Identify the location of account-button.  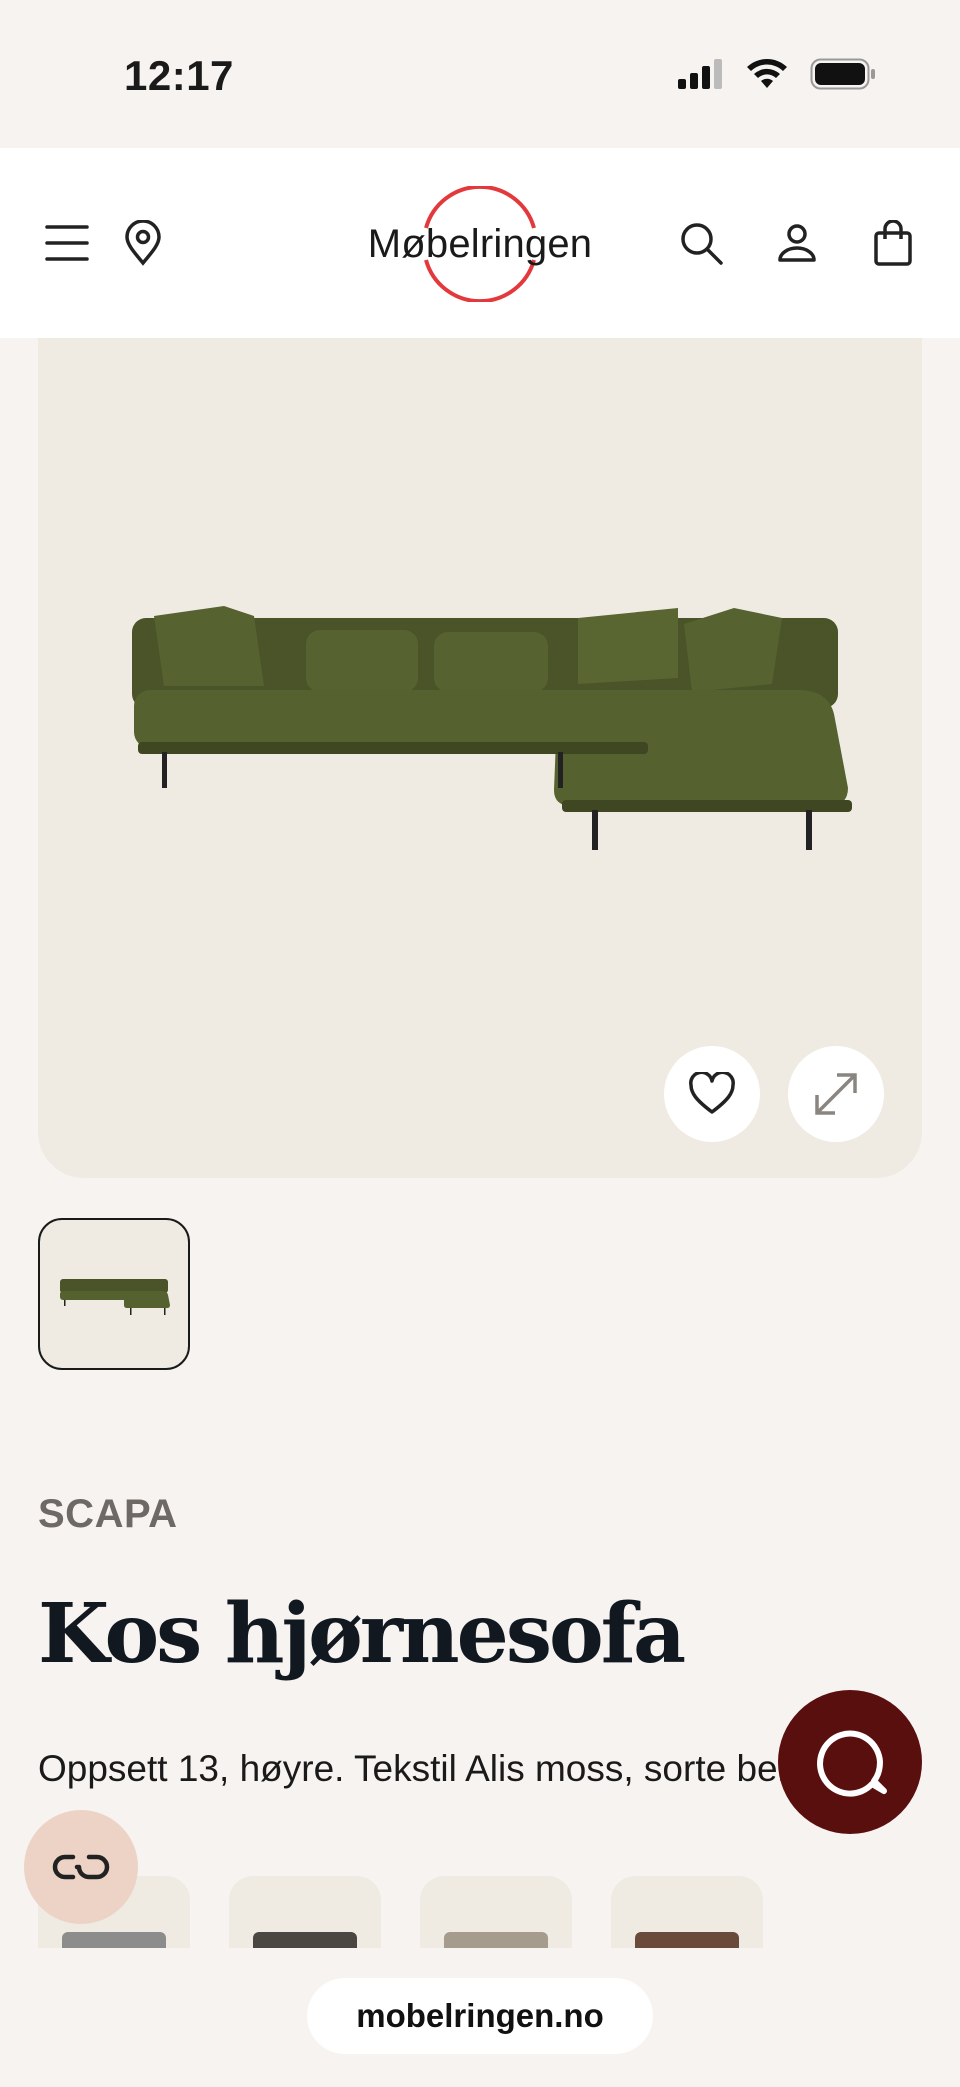
(797, 243).